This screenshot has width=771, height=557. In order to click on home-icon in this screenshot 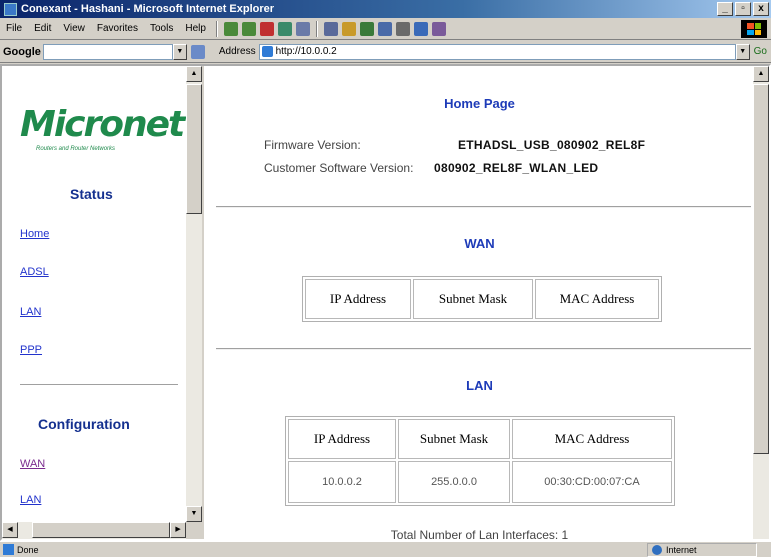, I will do `click(302, 28)`.